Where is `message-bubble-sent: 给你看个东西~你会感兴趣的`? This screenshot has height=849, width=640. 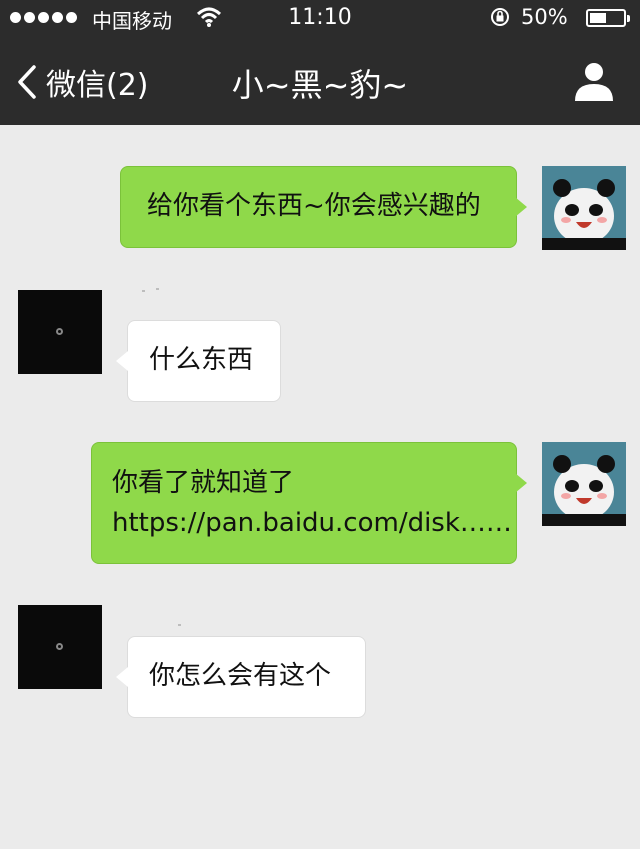
message-bubble-sent: 给你看个东西~你会感兴趣的 is located at coordinates (323, 207).